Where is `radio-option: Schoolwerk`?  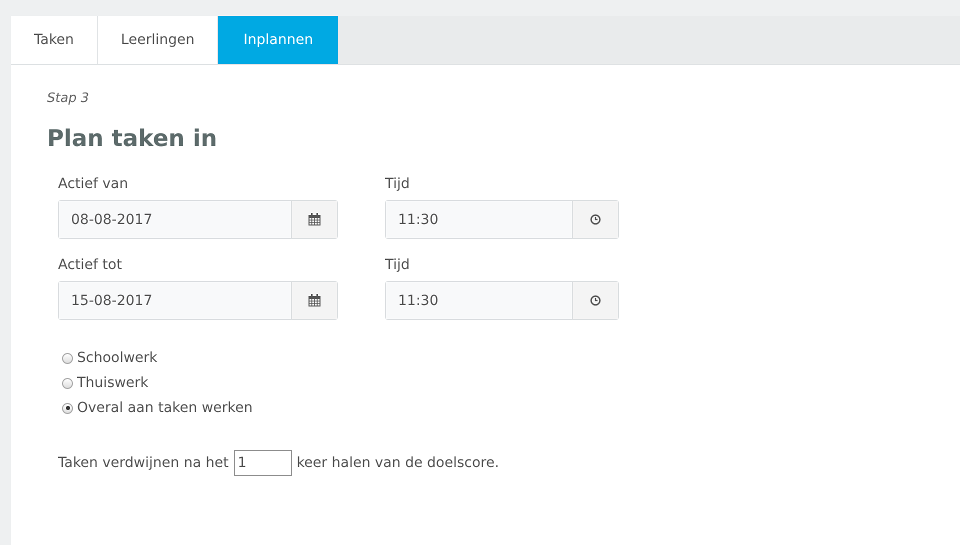 radio-option: Schoolwerk is located at coordinates (110, 358).